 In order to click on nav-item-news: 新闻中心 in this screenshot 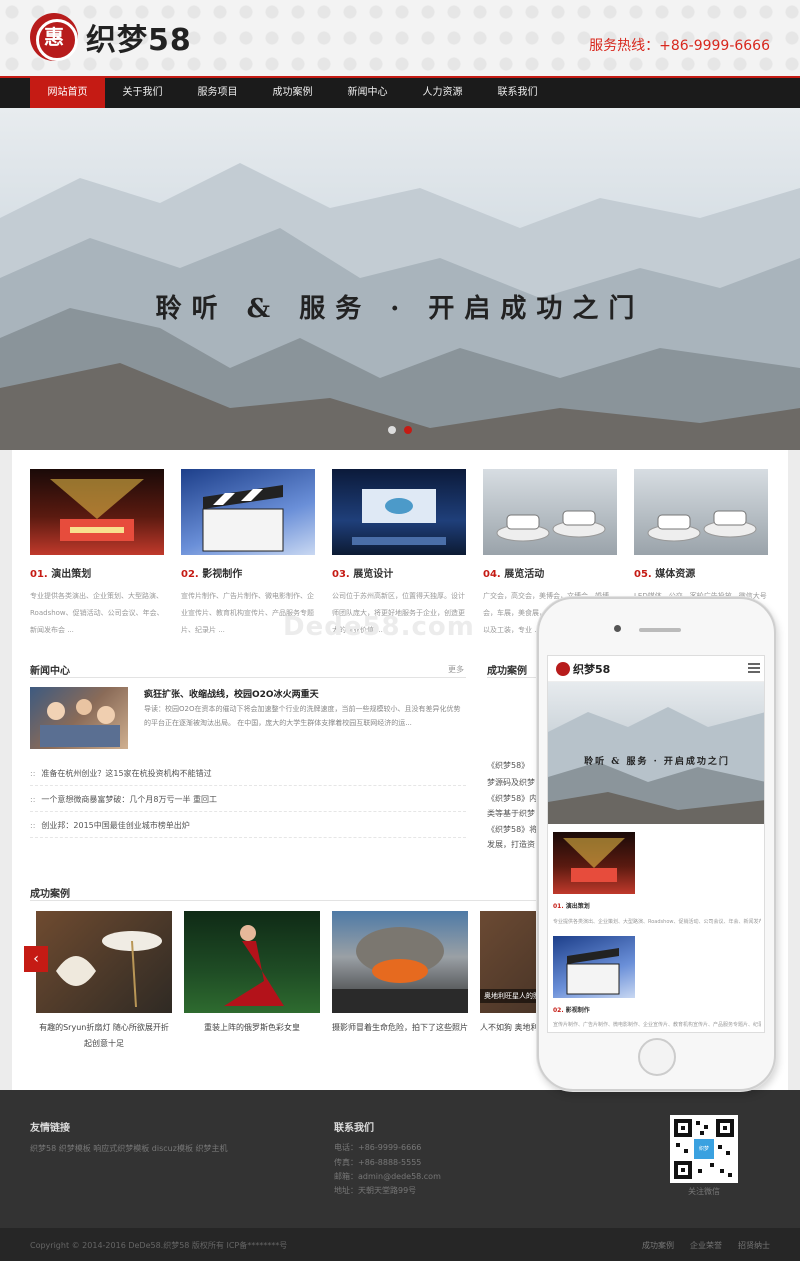, I will do `click(367, 93)`.